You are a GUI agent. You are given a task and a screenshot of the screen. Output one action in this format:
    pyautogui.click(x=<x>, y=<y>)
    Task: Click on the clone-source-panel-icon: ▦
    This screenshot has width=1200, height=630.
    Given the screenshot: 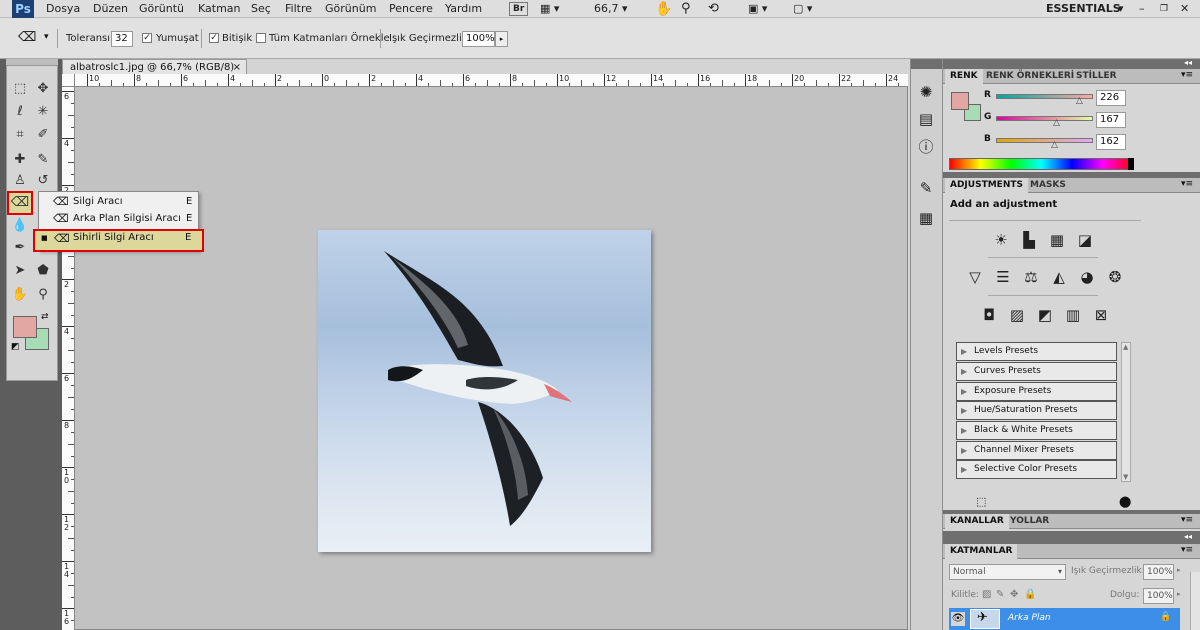 What is the action you would take?
    pyautogui.click(x=926, y=218)
    